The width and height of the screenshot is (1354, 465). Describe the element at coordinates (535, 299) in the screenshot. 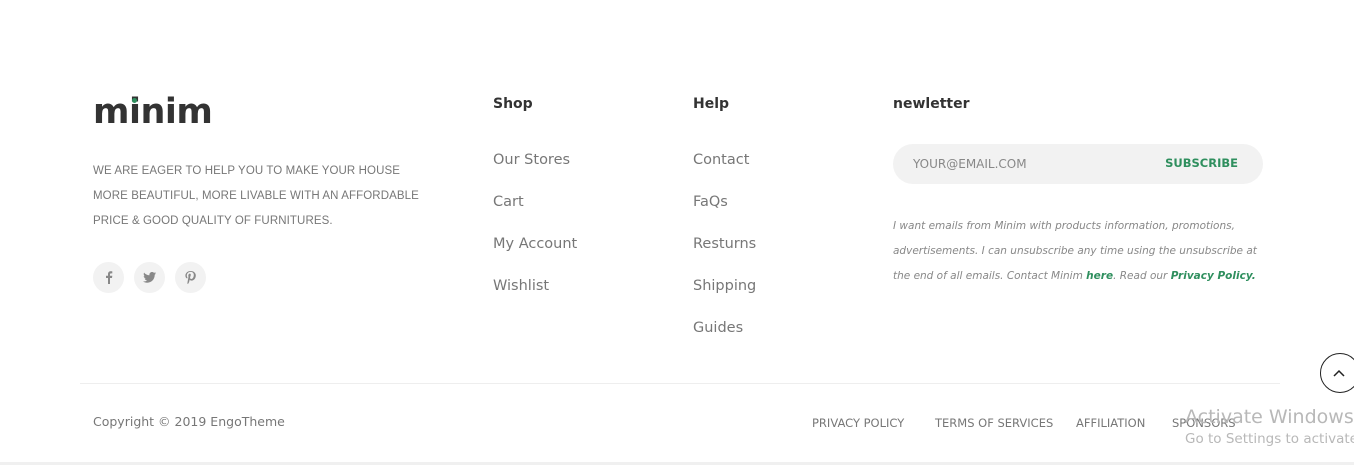

I see `shop-link-wishlist: Wishlist` at that location.